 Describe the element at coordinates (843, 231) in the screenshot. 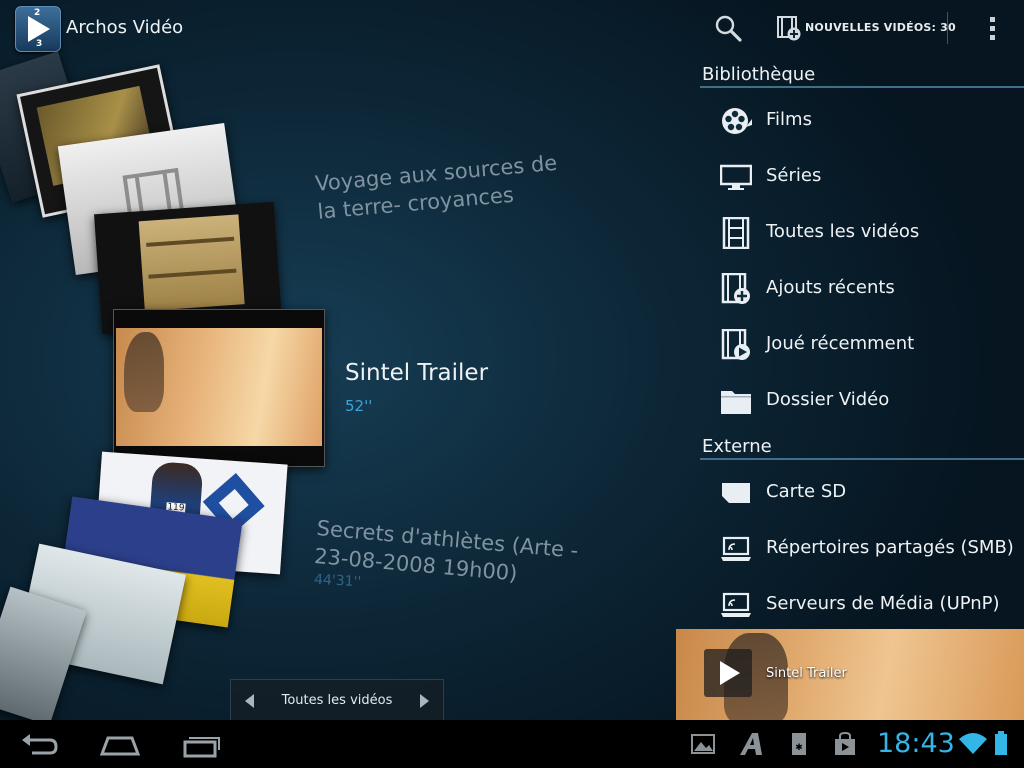

I see `menu-item-label: Toutes les vidéos` at that location.